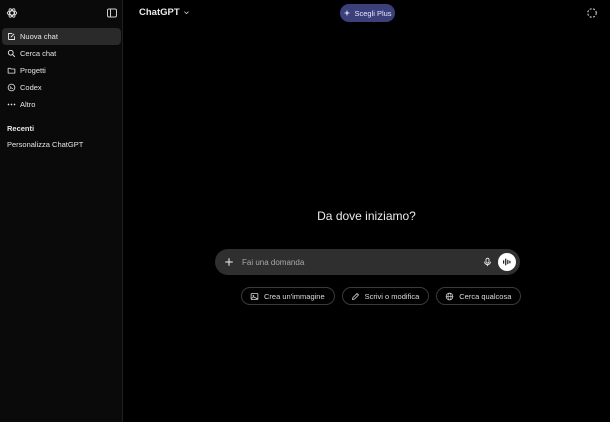 This screenshot has width=610, height=422. What do you see at coordinates (61, 87) in the screenshot?
I see `sidebar-item-codex: Codex` at bounding box center [61, 87].